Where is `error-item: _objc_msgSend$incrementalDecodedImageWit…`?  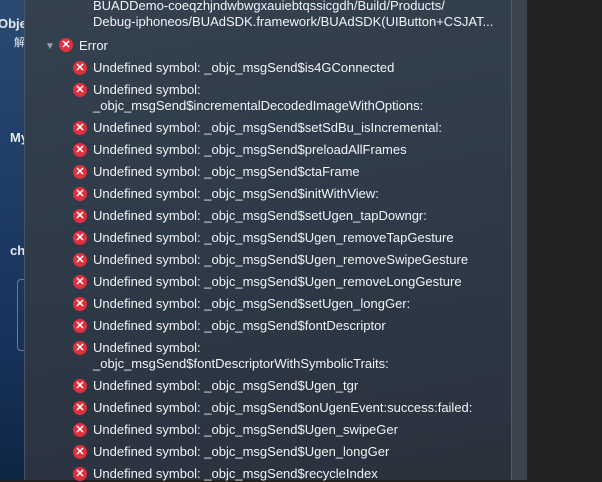 error-item: _objc_msgSend$incrementalDecodedImageWit… is located at coordinates (258, 106).